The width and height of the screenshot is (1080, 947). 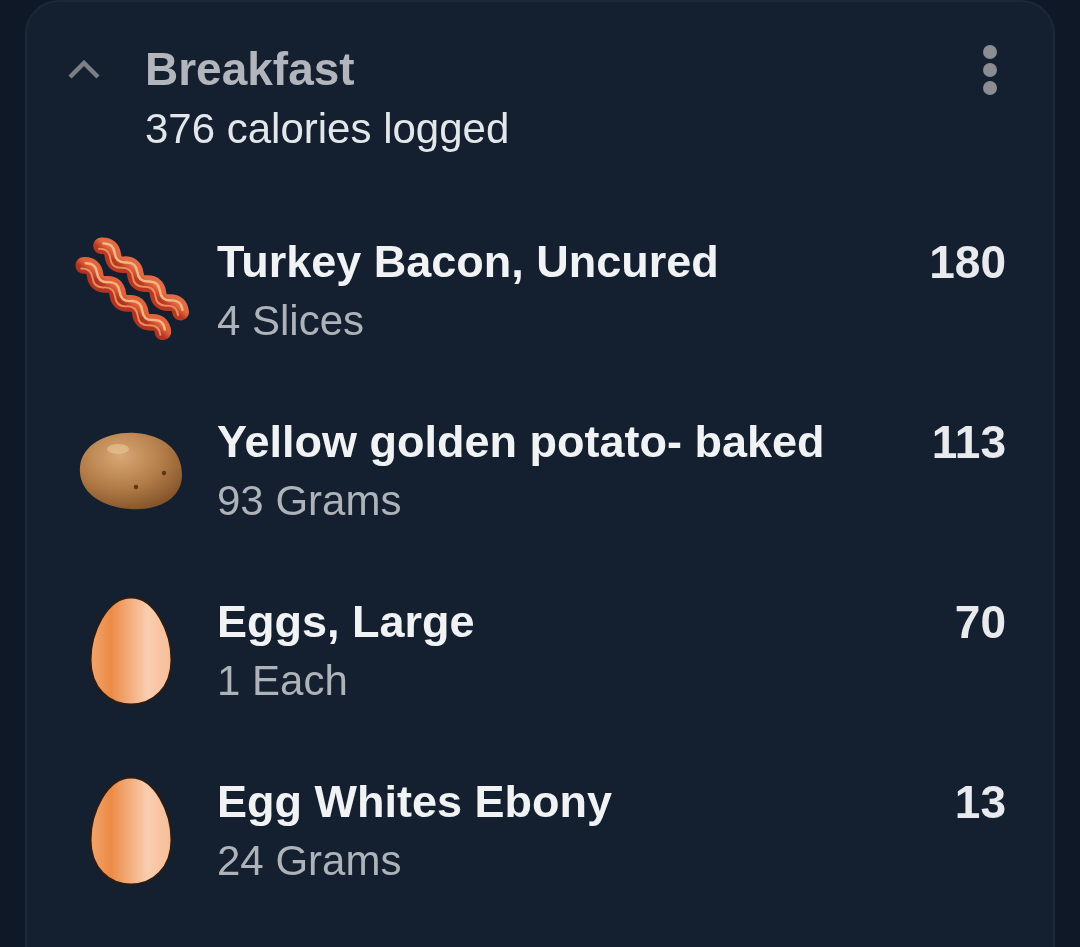 I want to click on food-name: Eggs, Large, so click(x=586, y=622).